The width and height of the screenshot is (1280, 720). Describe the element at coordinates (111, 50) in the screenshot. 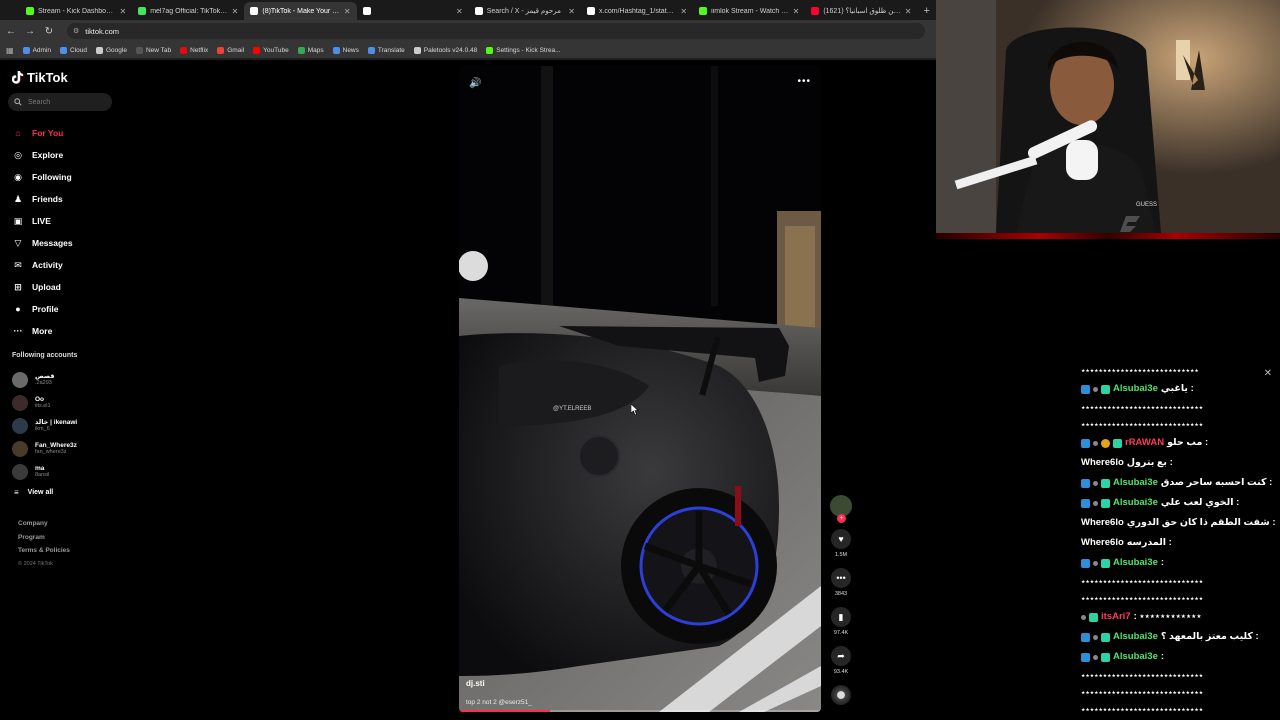

I see `bookmark-item: Google` at that location.